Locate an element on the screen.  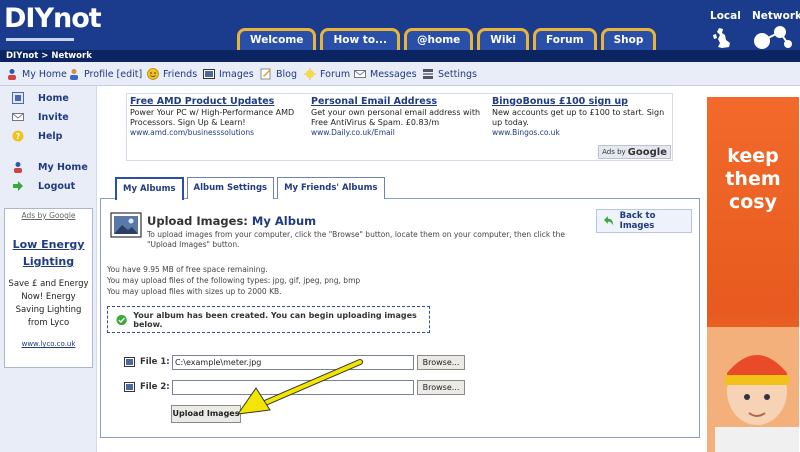
back-to-images-button: Back to Images is located at coordinates (644, 221).